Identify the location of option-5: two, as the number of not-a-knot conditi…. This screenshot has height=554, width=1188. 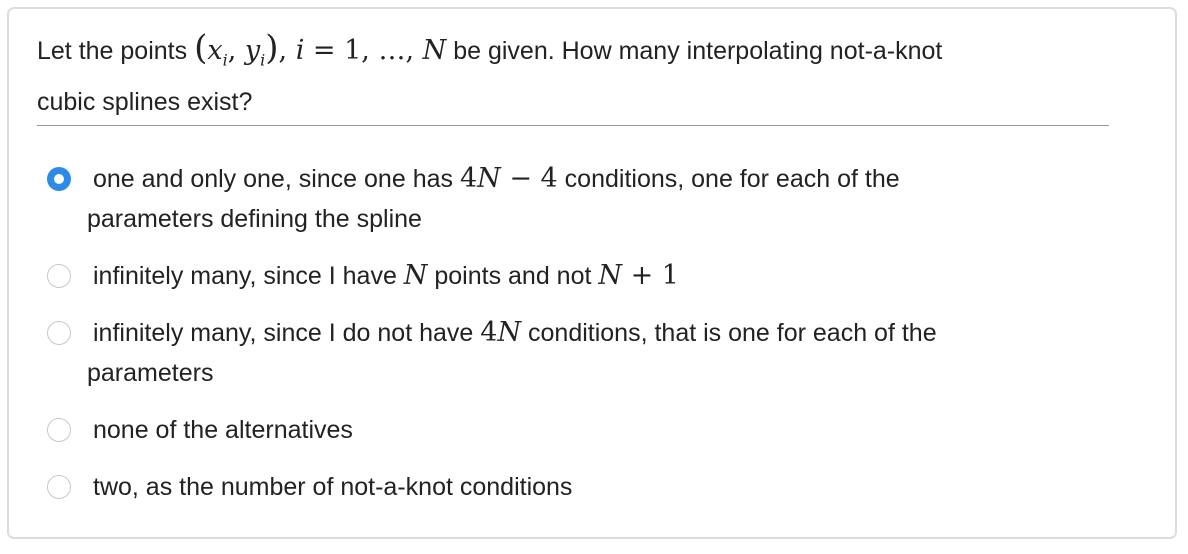
(592, 487).